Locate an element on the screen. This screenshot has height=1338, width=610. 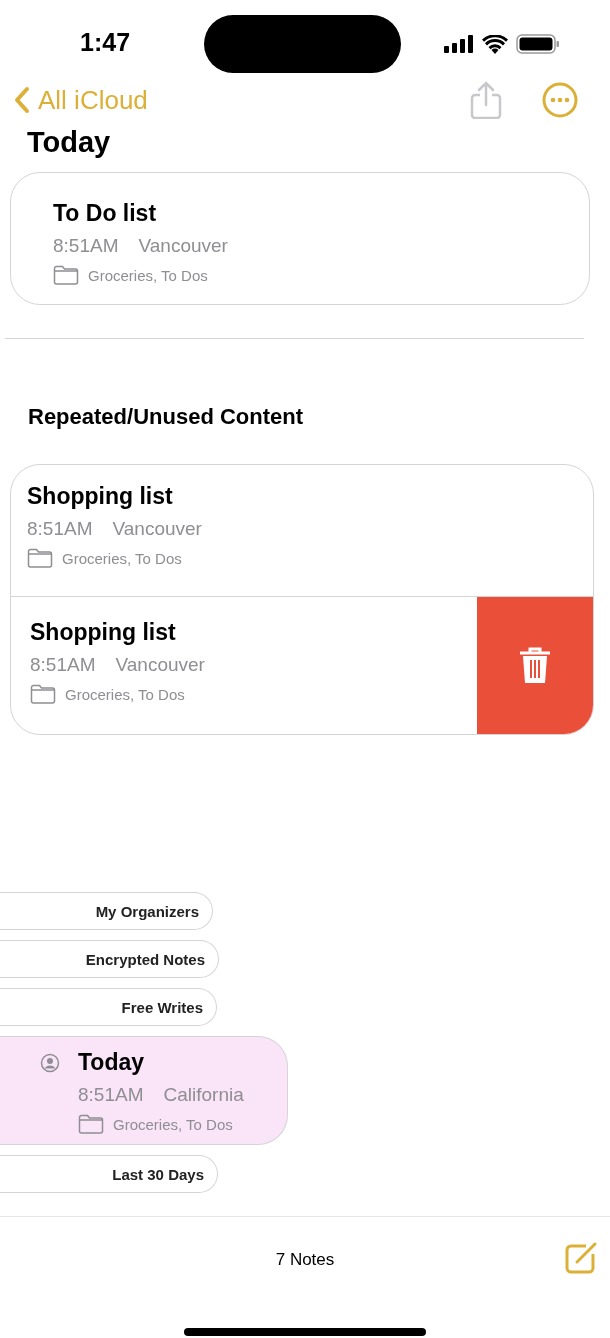
note-card: To Do list 8:51AM Vancouver Groceries, To Dos is located at coordinates (300, 238).